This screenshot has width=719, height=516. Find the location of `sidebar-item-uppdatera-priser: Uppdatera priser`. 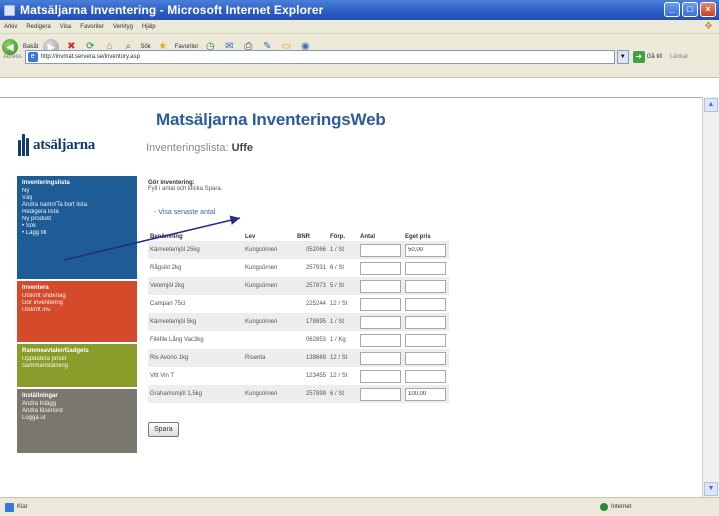

sidebar-item-uppdatera-priser: Uppdatera priser is located at coordinates (77, 359).